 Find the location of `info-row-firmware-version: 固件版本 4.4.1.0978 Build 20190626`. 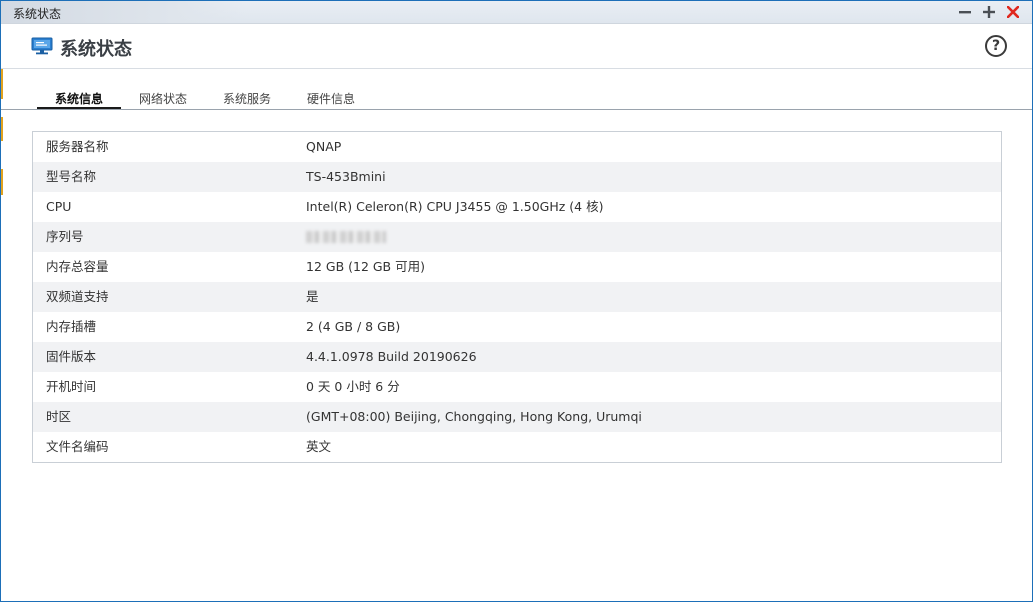

info-row-firmware-version: 固件版本 4.4.1.0978 Build 20190626 is located at coordinates (517, 357).